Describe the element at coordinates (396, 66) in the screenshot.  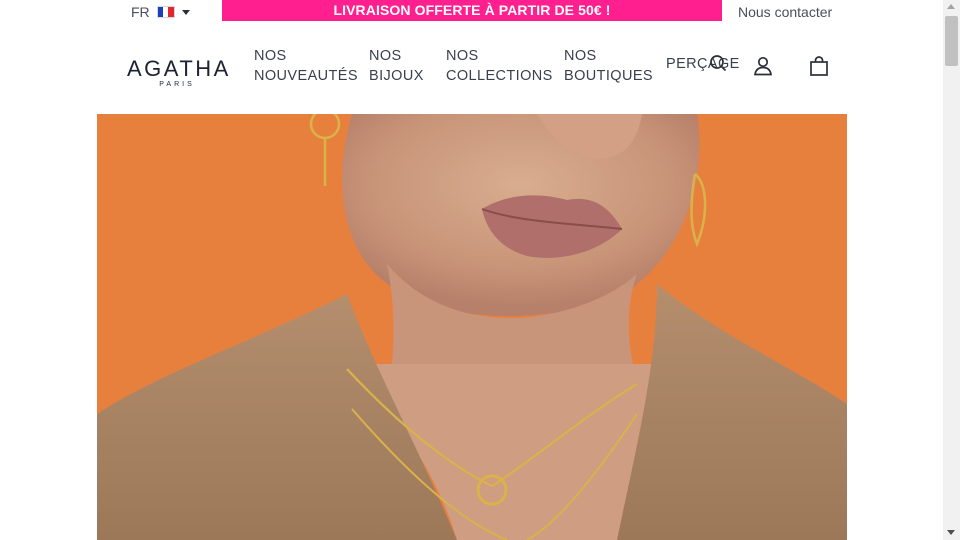
I see `nav-bijoux: NOS BIJOUX` at that location.